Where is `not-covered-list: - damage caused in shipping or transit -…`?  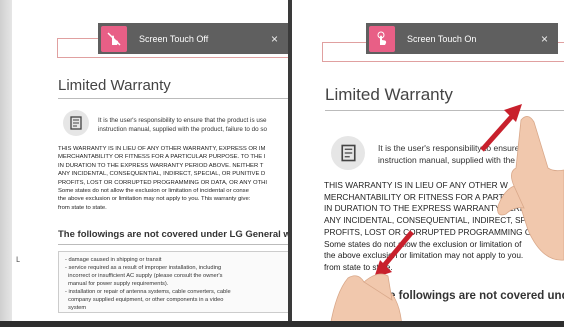 not-covered-list: - damage caused in shipping or transit -… is located at coordinates (173, 282).